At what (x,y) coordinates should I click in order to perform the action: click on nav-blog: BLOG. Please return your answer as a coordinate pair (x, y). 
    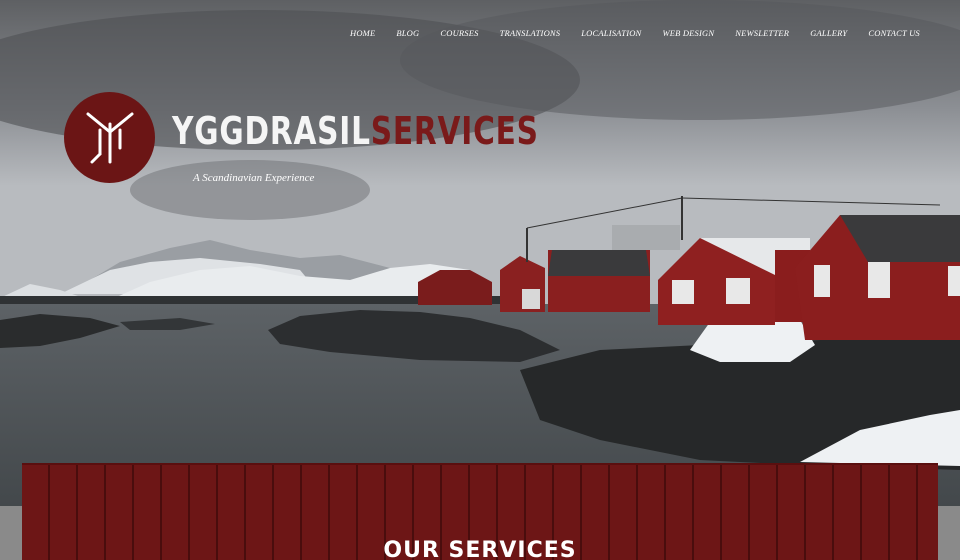
    Looking at the image, I should click on (407, 33).